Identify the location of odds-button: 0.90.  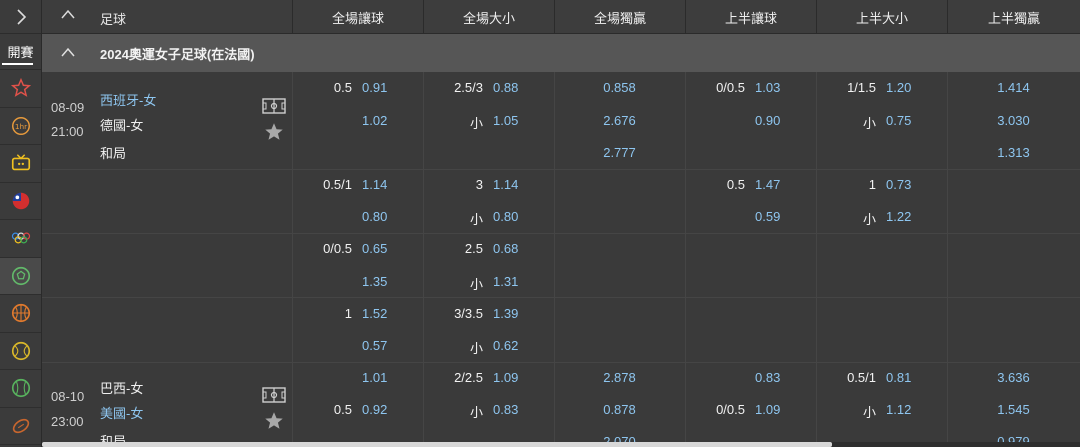
(767, 120).